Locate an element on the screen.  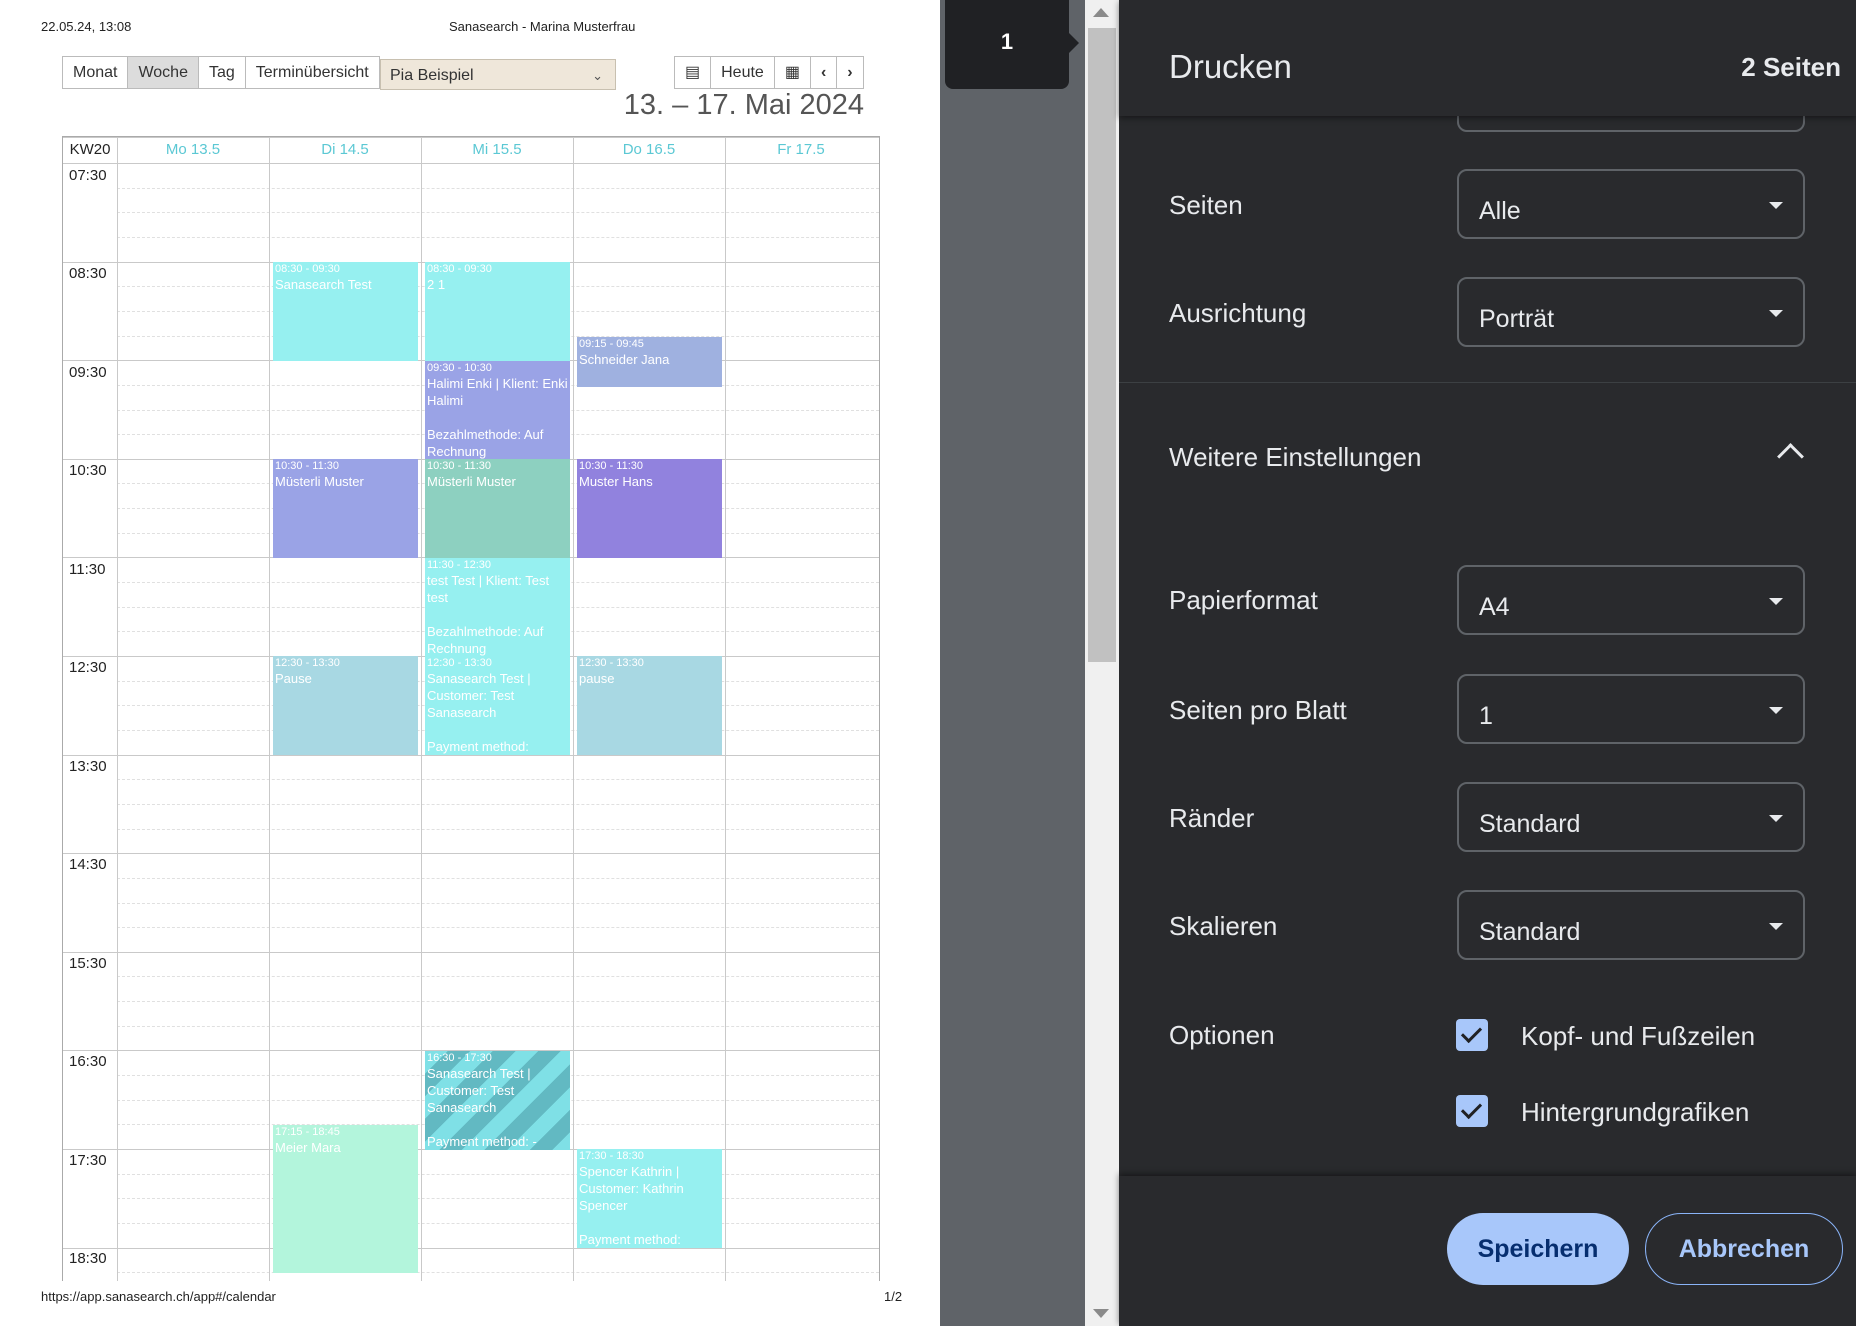
event-time: 08:30 - 09:30 is located at coordinates (459, 269).